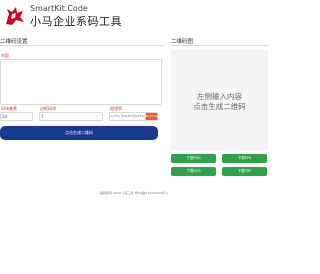  What do you see at coordinates (16, 116) in the screenshot?
I see `pixel-input: 10` at bounding box center [16, 116].